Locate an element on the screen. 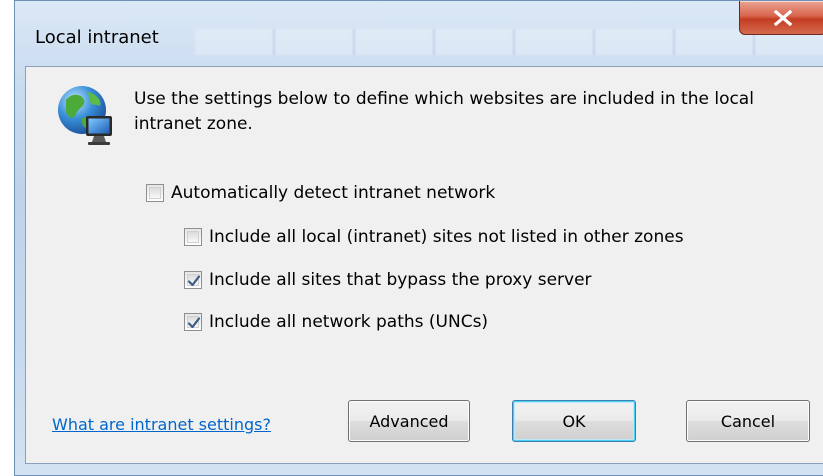  globe-computer-icon is located at coordinates (85, 115).